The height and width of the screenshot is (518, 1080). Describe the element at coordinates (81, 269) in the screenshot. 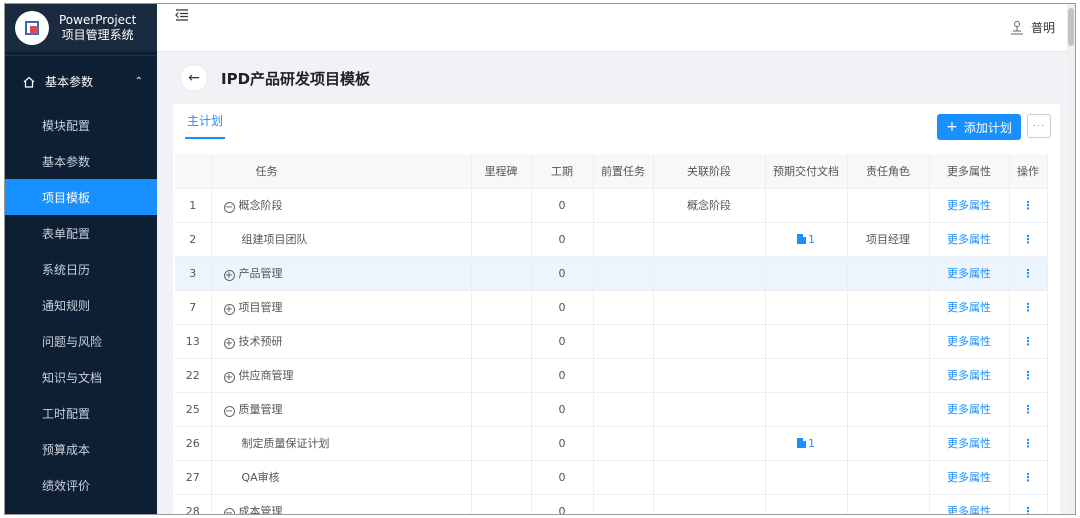

I see `sidebar-item: 系统日历` at that location.